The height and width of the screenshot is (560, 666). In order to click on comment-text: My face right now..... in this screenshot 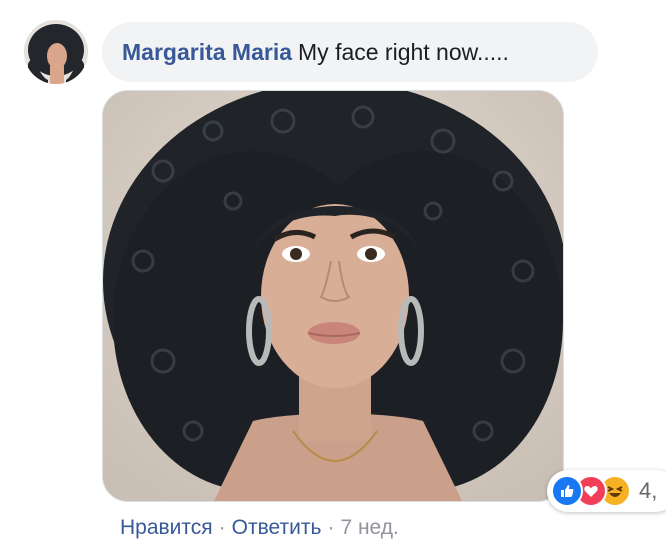, I will do `click(403, 51)`.